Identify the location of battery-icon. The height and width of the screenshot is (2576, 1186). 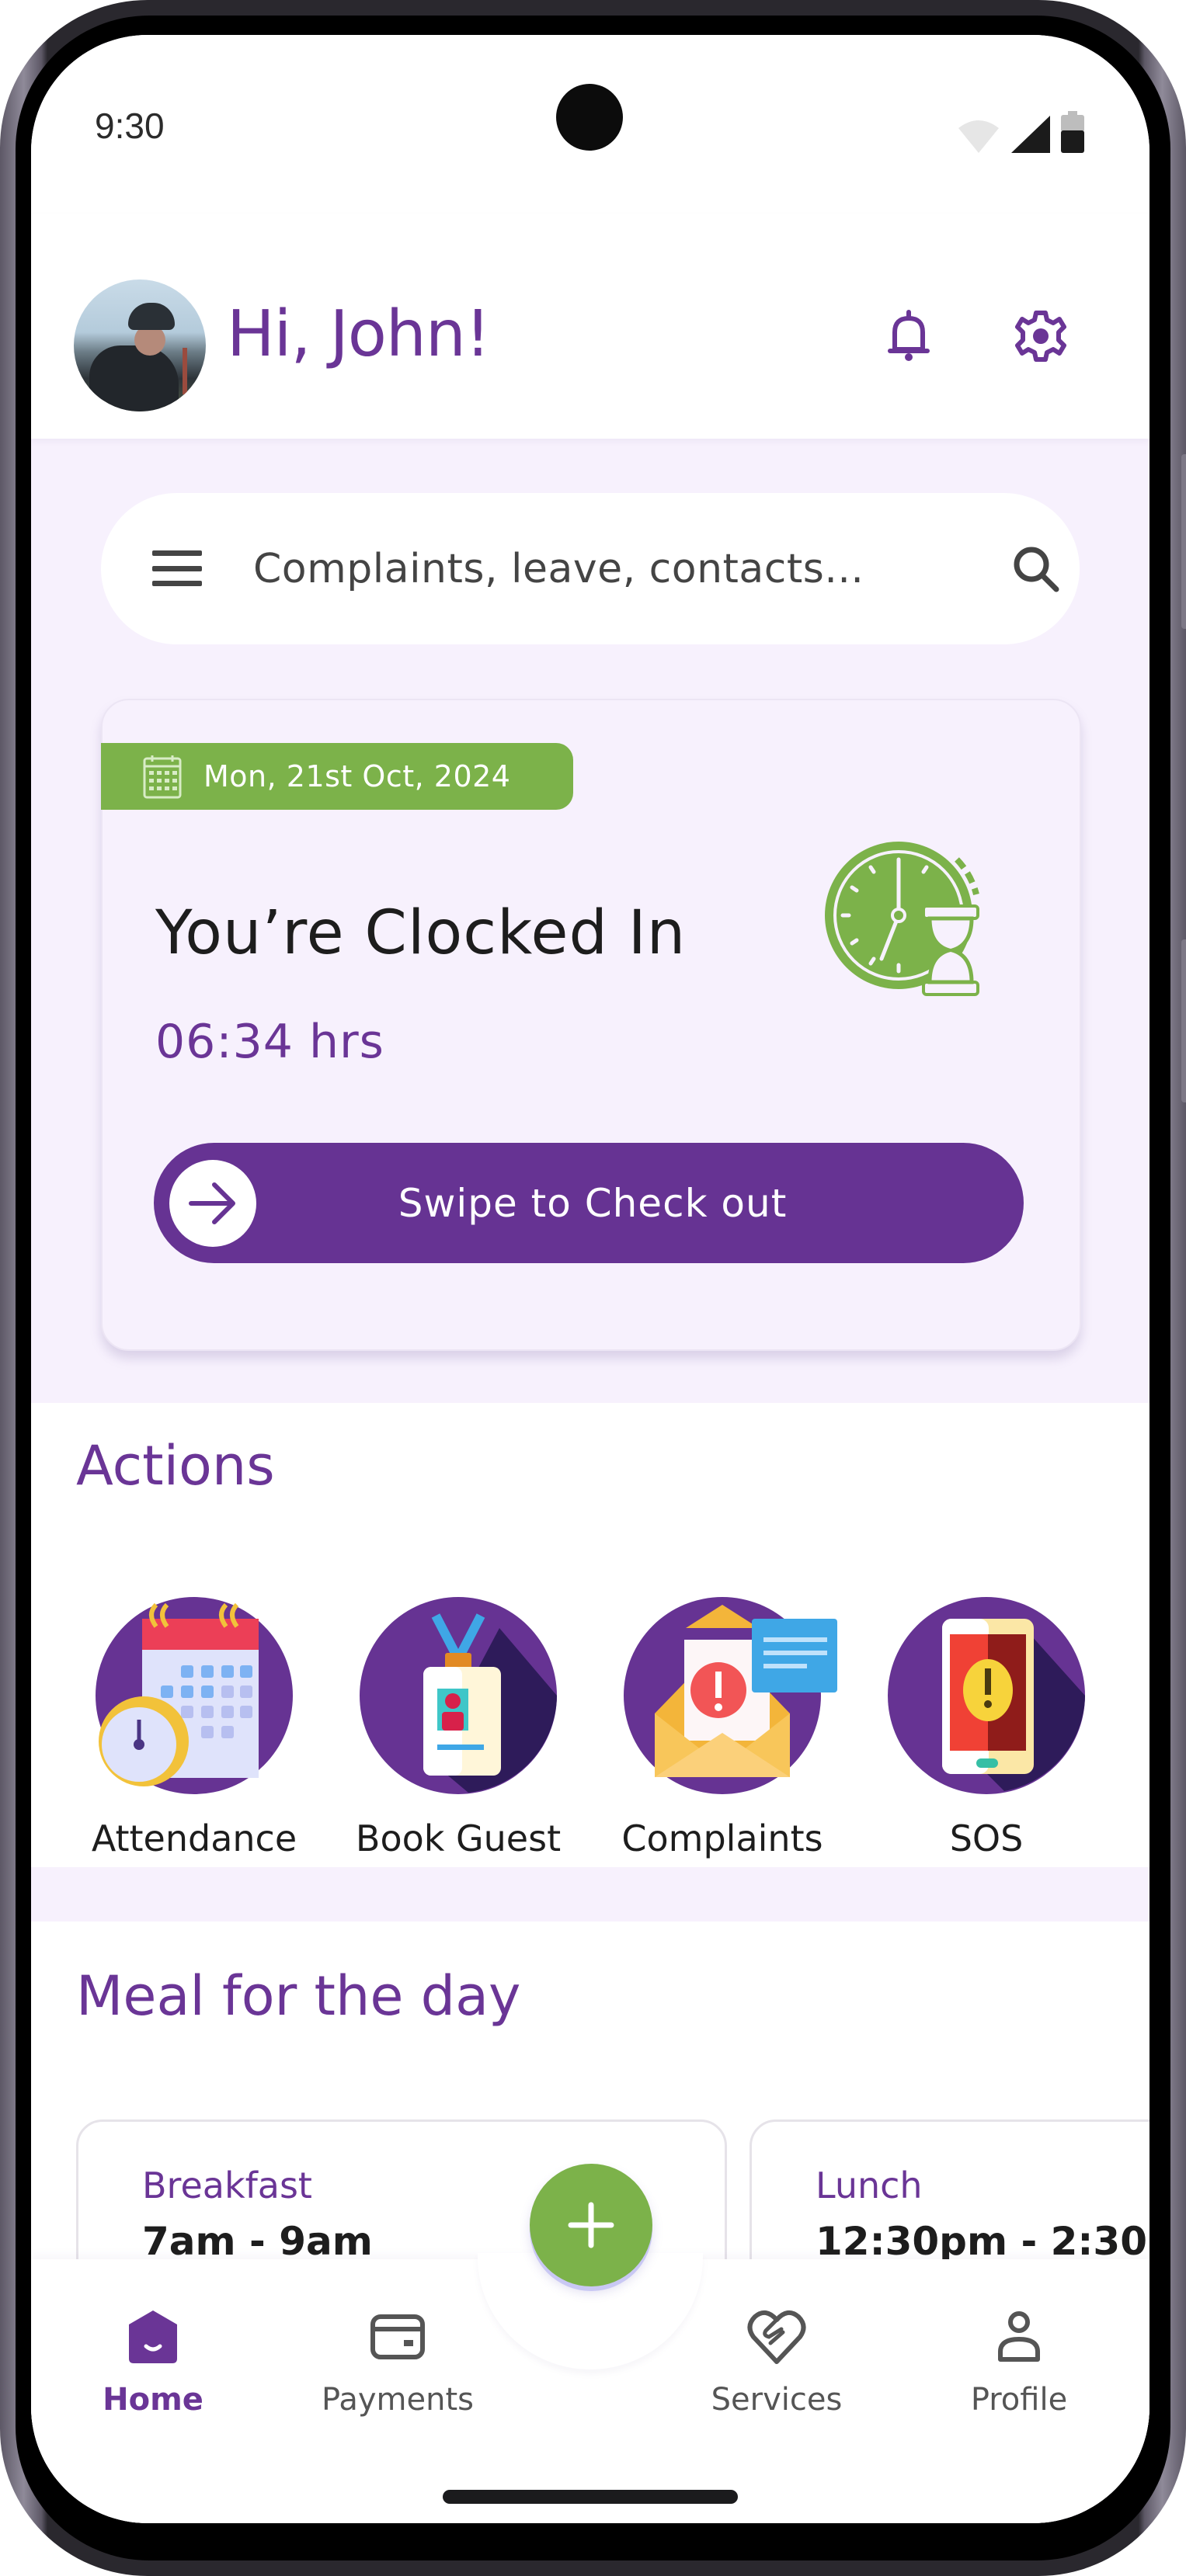
(1072, 132).